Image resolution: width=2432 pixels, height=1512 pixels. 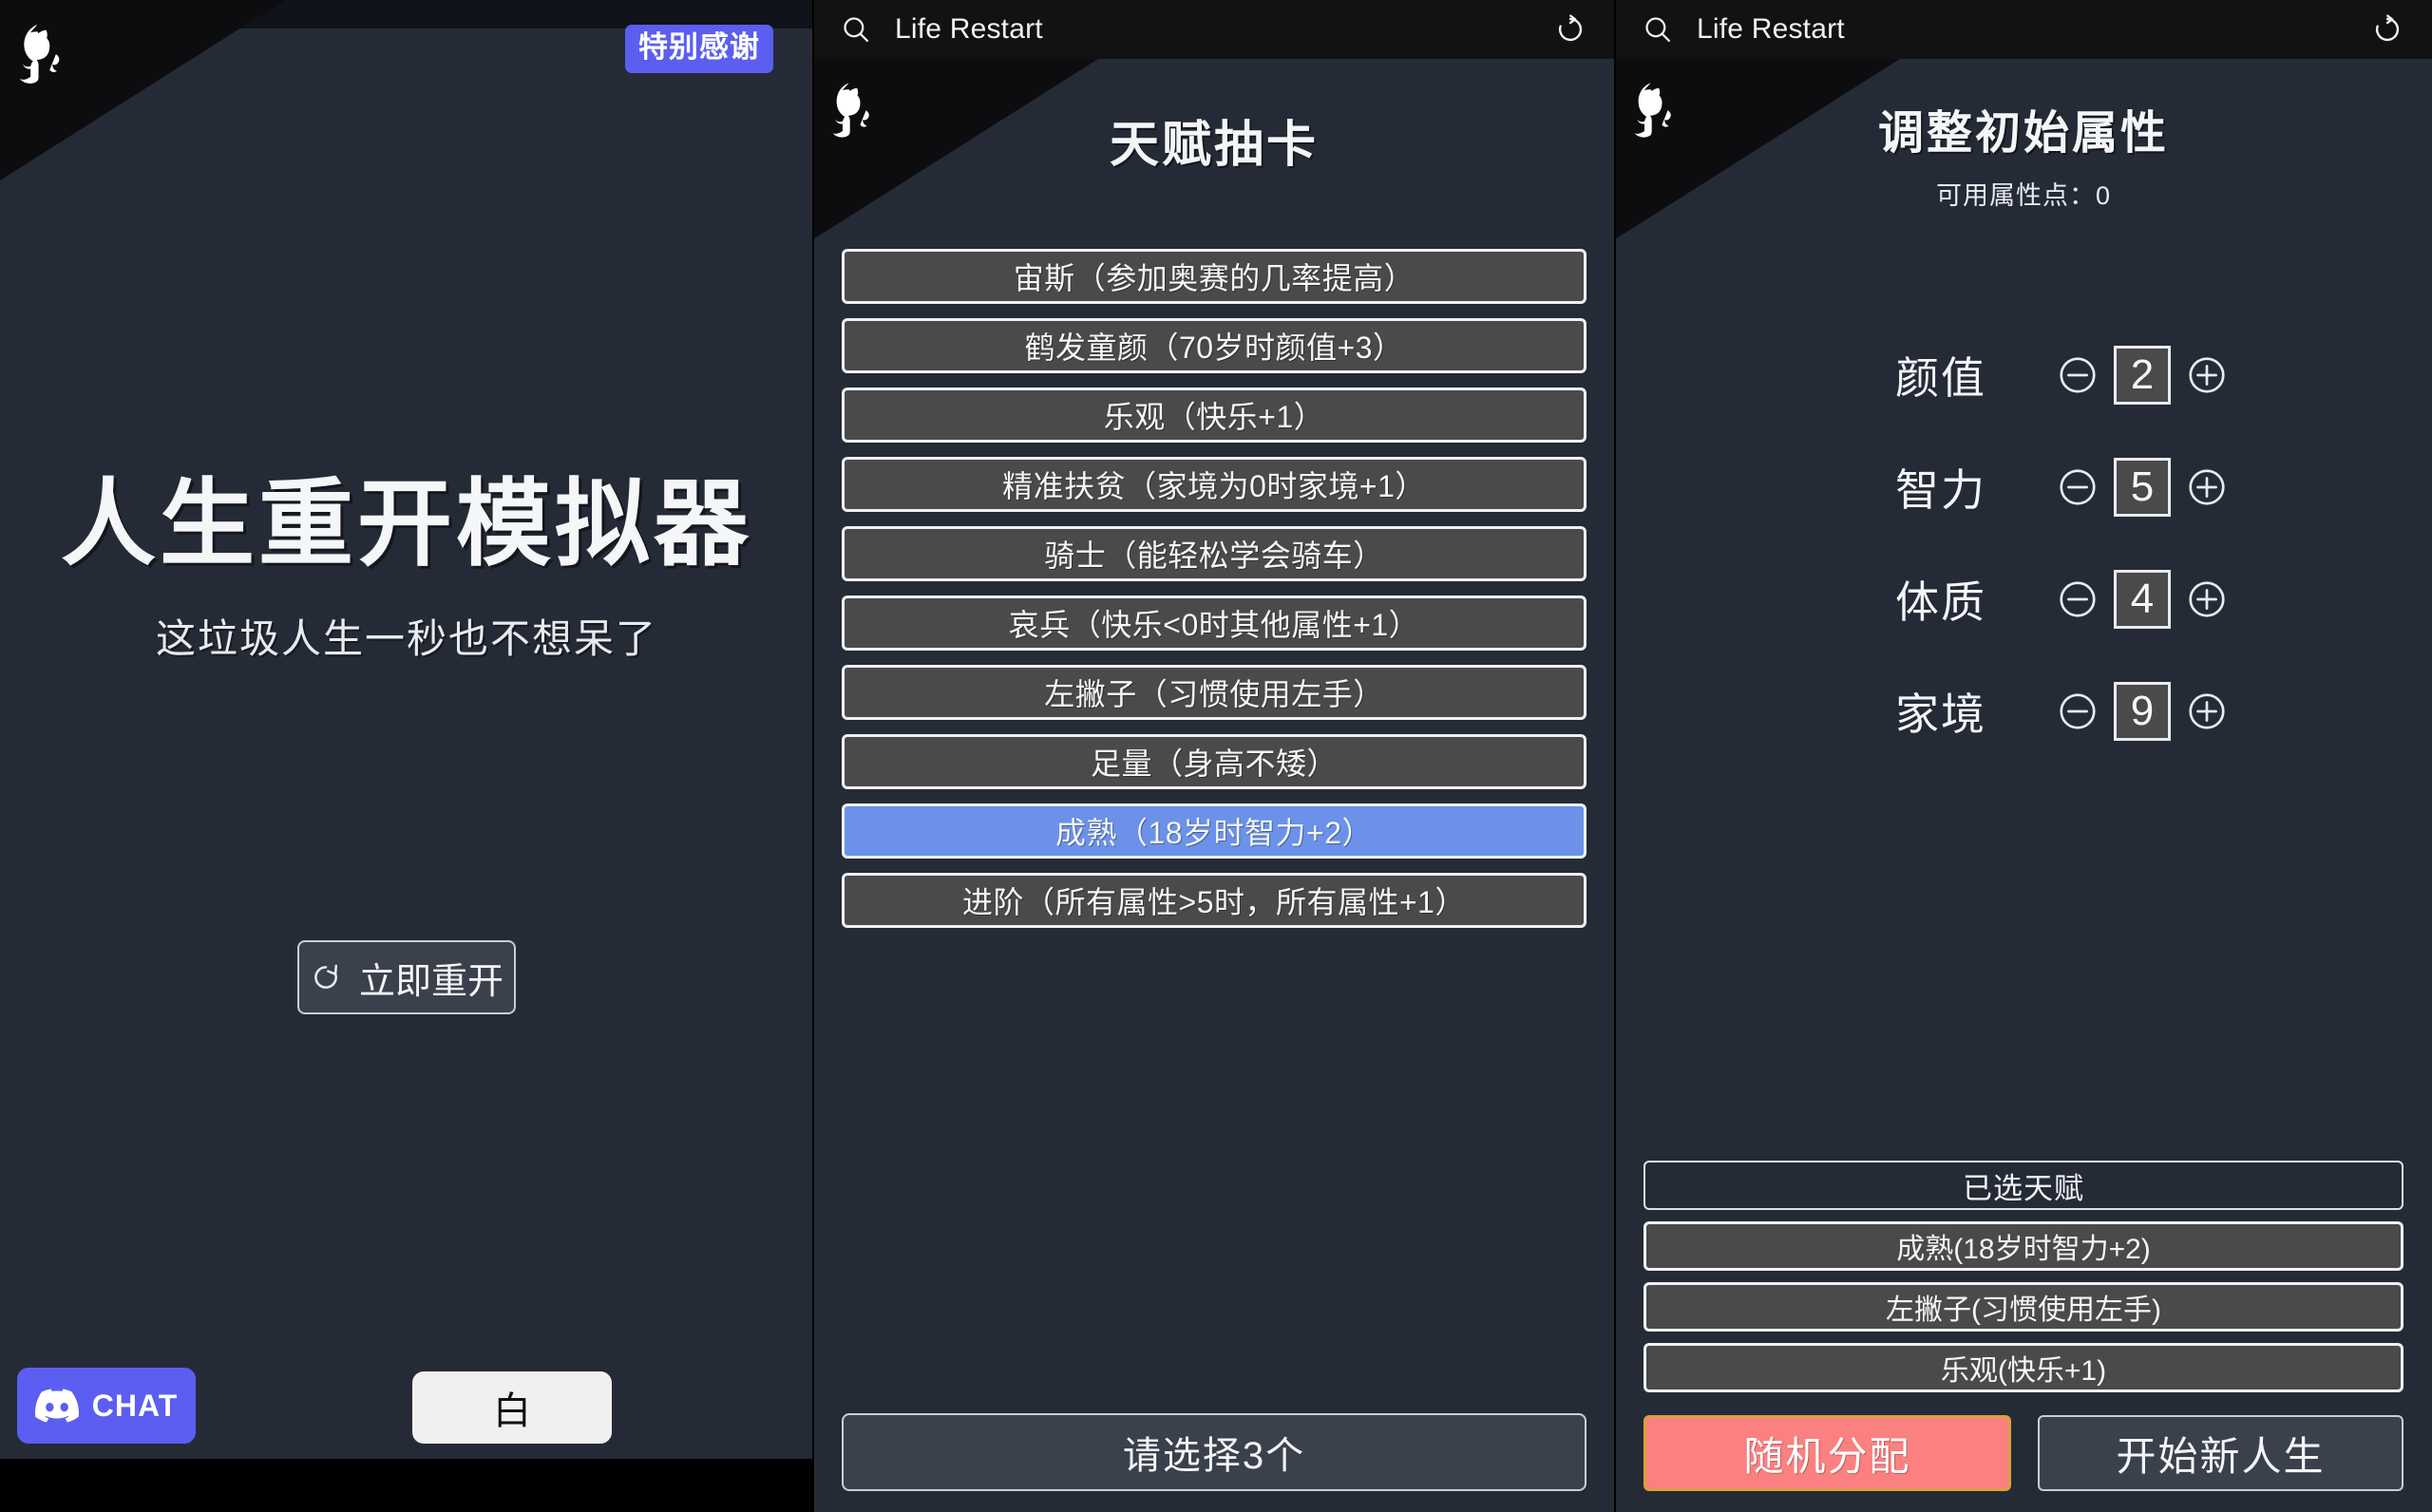 What do you see at coordinates (1940, 490) in the screenshot?
I see `attribute-label: 智力` at bounding box center [1940, 490].